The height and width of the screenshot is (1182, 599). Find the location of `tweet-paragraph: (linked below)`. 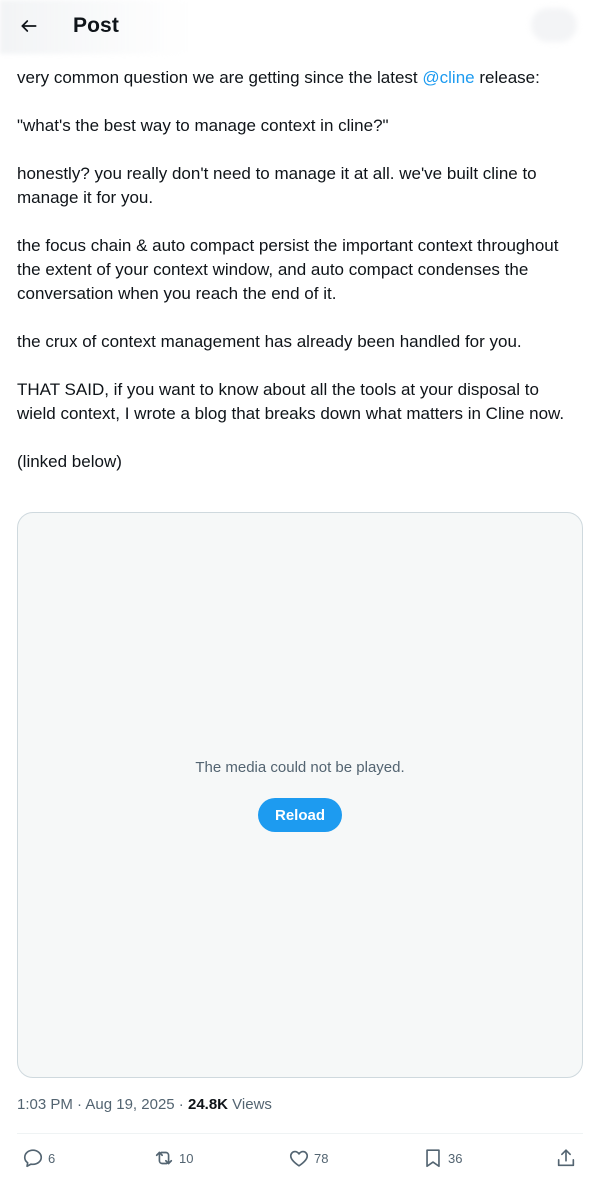

tweet-paragraph: (linked below) is located at coordinates (69, 461).